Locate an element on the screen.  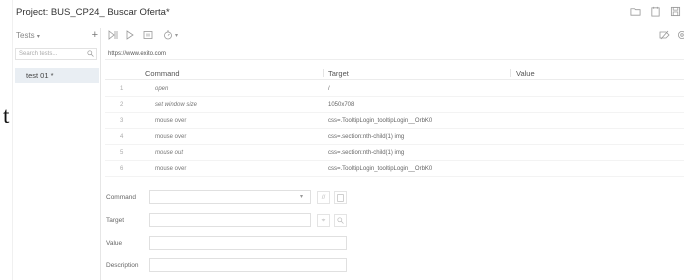
test-sidebar: Tests ▾ + Search tests... test 01 * is located at coordinates (57, 154).